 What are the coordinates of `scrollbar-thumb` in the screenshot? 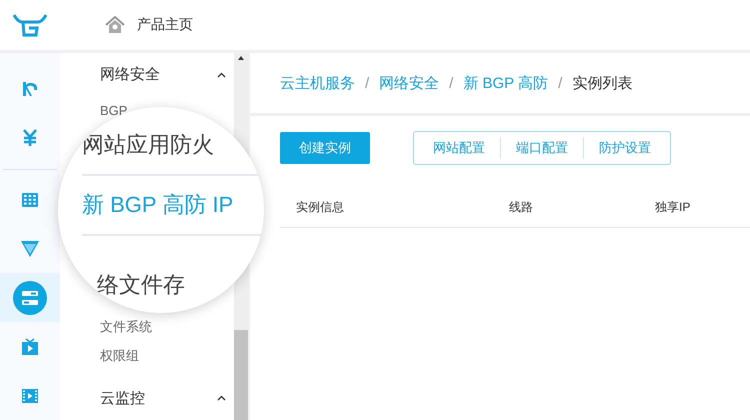 It's located at (241, 375).